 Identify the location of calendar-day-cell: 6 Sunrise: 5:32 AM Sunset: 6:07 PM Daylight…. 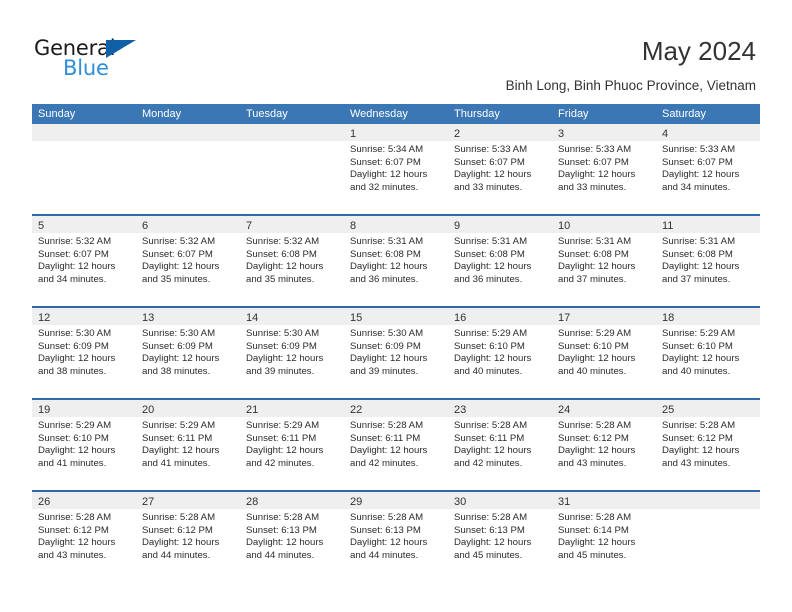
(188, 261).